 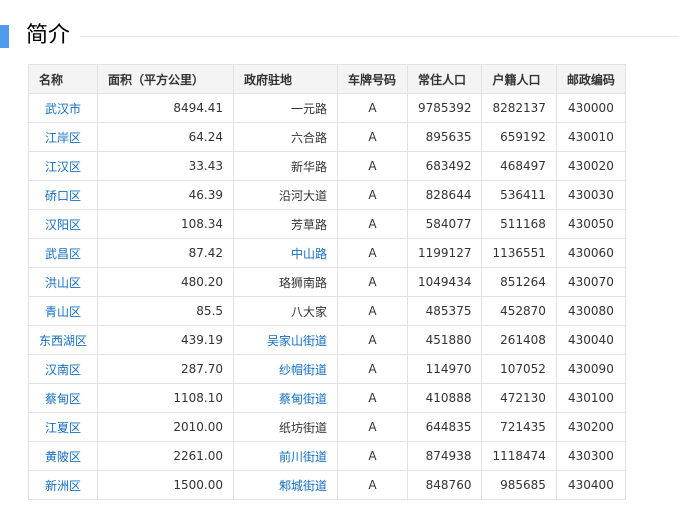 I want to click on cell-postal-code-text: 430050, so click(x=591, y=224).